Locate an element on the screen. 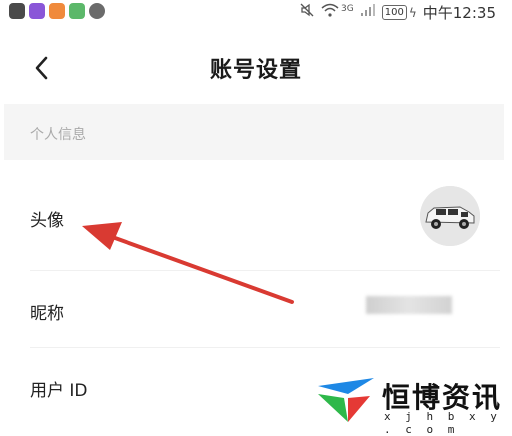  battery-indicator: 100 is located at coordinates (394, 12).